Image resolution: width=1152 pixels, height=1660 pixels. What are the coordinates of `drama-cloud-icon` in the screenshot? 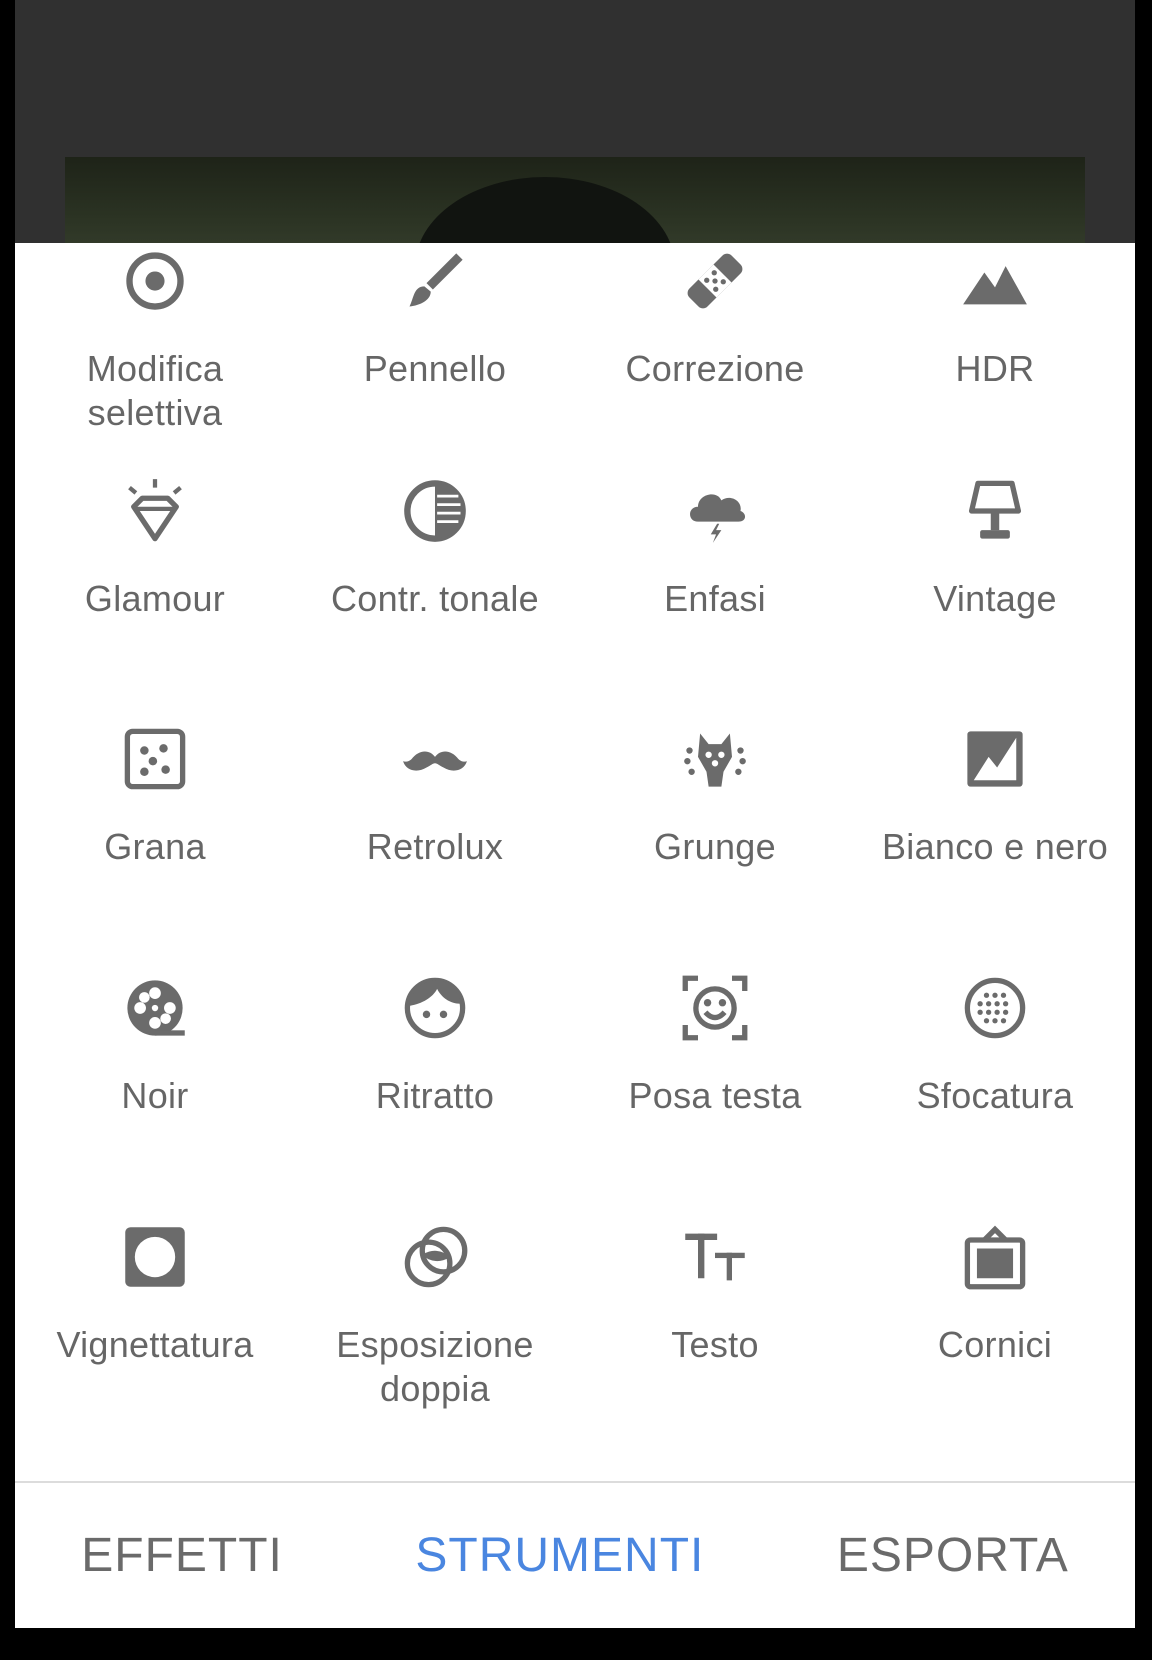 It's located at (715, 511).